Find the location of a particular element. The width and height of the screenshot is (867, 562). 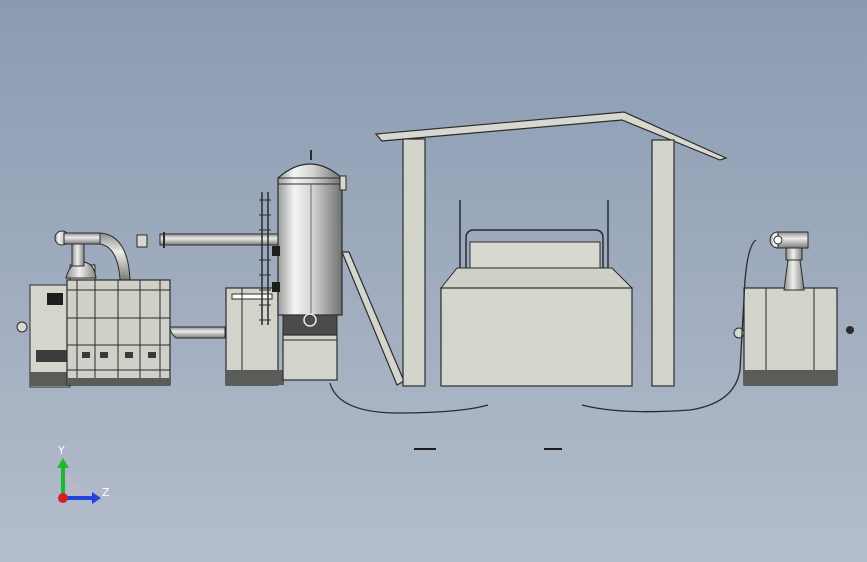

right-skid-unit is located at coordinates (793, 308).